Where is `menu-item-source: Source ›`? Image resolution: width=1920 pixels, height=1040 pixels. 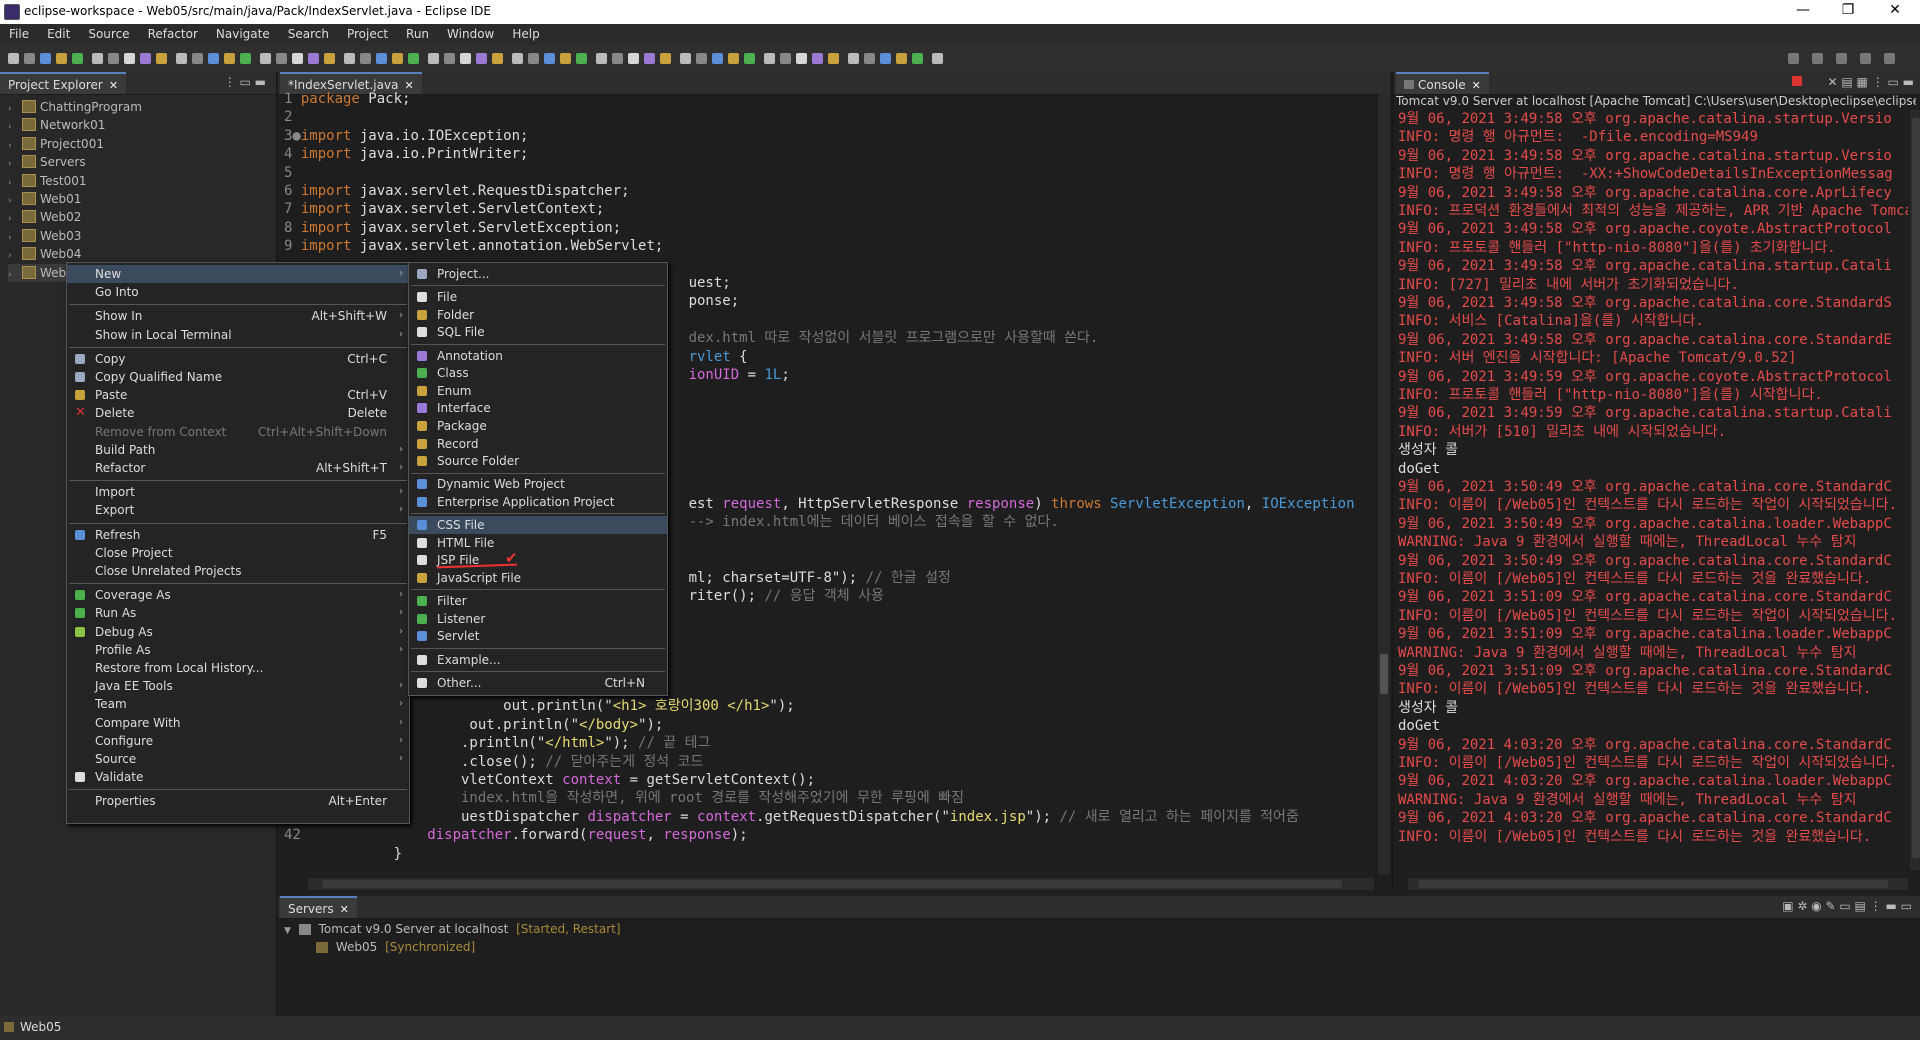
menu-item-source: Source › is located at coordinates (238, 759).